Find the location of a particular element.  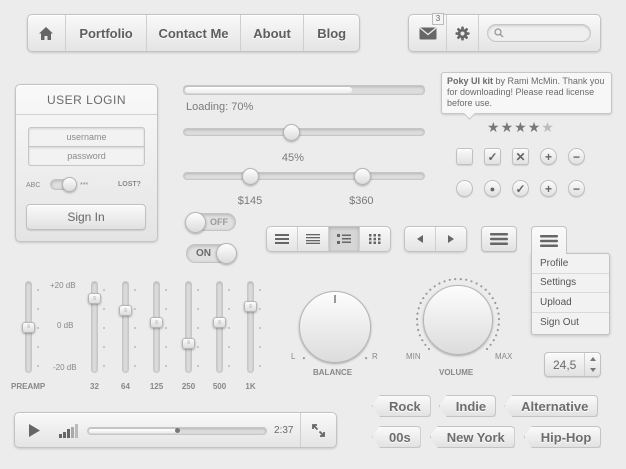

toggle-off-label: OFF is located at coordinates (219, 222).